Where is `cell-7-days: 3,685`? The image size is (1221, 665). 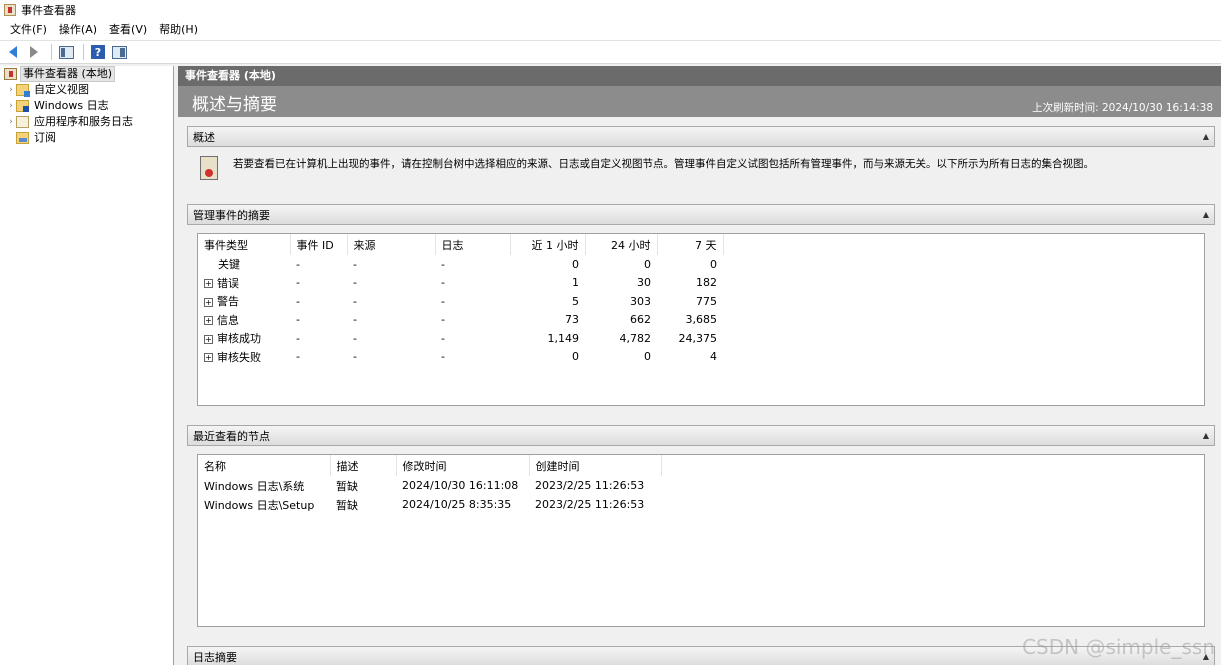 cell-7-days: 3,685 is located at coordinates (701, 320).